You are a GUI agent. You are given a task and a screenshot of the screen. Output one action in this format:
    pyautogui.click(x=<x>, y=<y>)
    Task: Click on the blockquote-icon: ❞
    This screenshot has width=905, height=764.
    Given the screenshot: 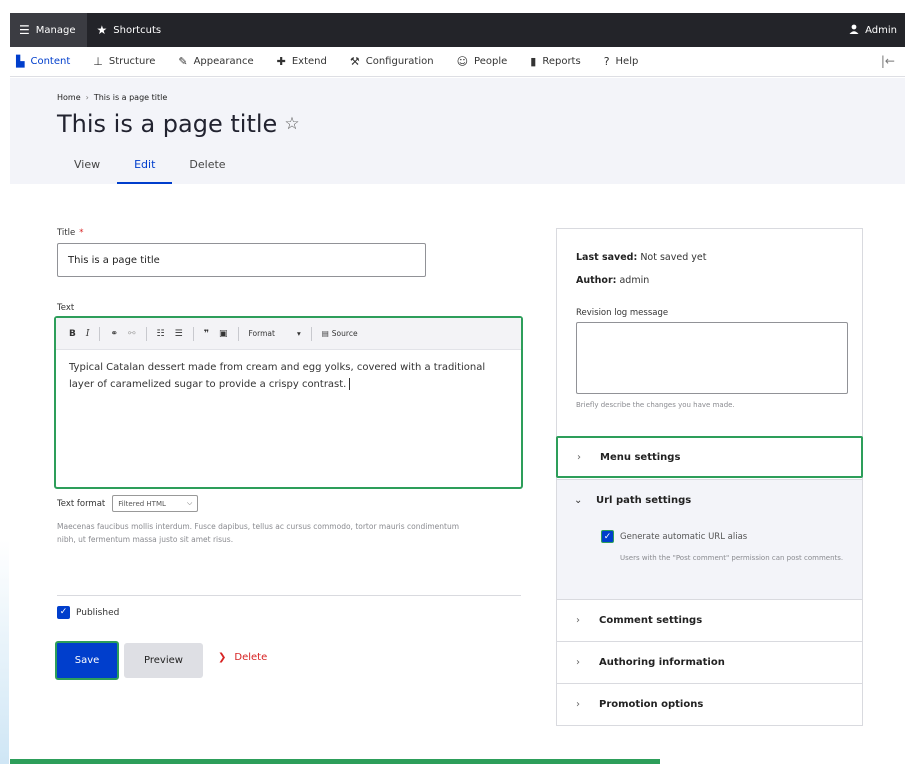 What is the action you would take?
    pyautogui.click(x=206, y=334)
    